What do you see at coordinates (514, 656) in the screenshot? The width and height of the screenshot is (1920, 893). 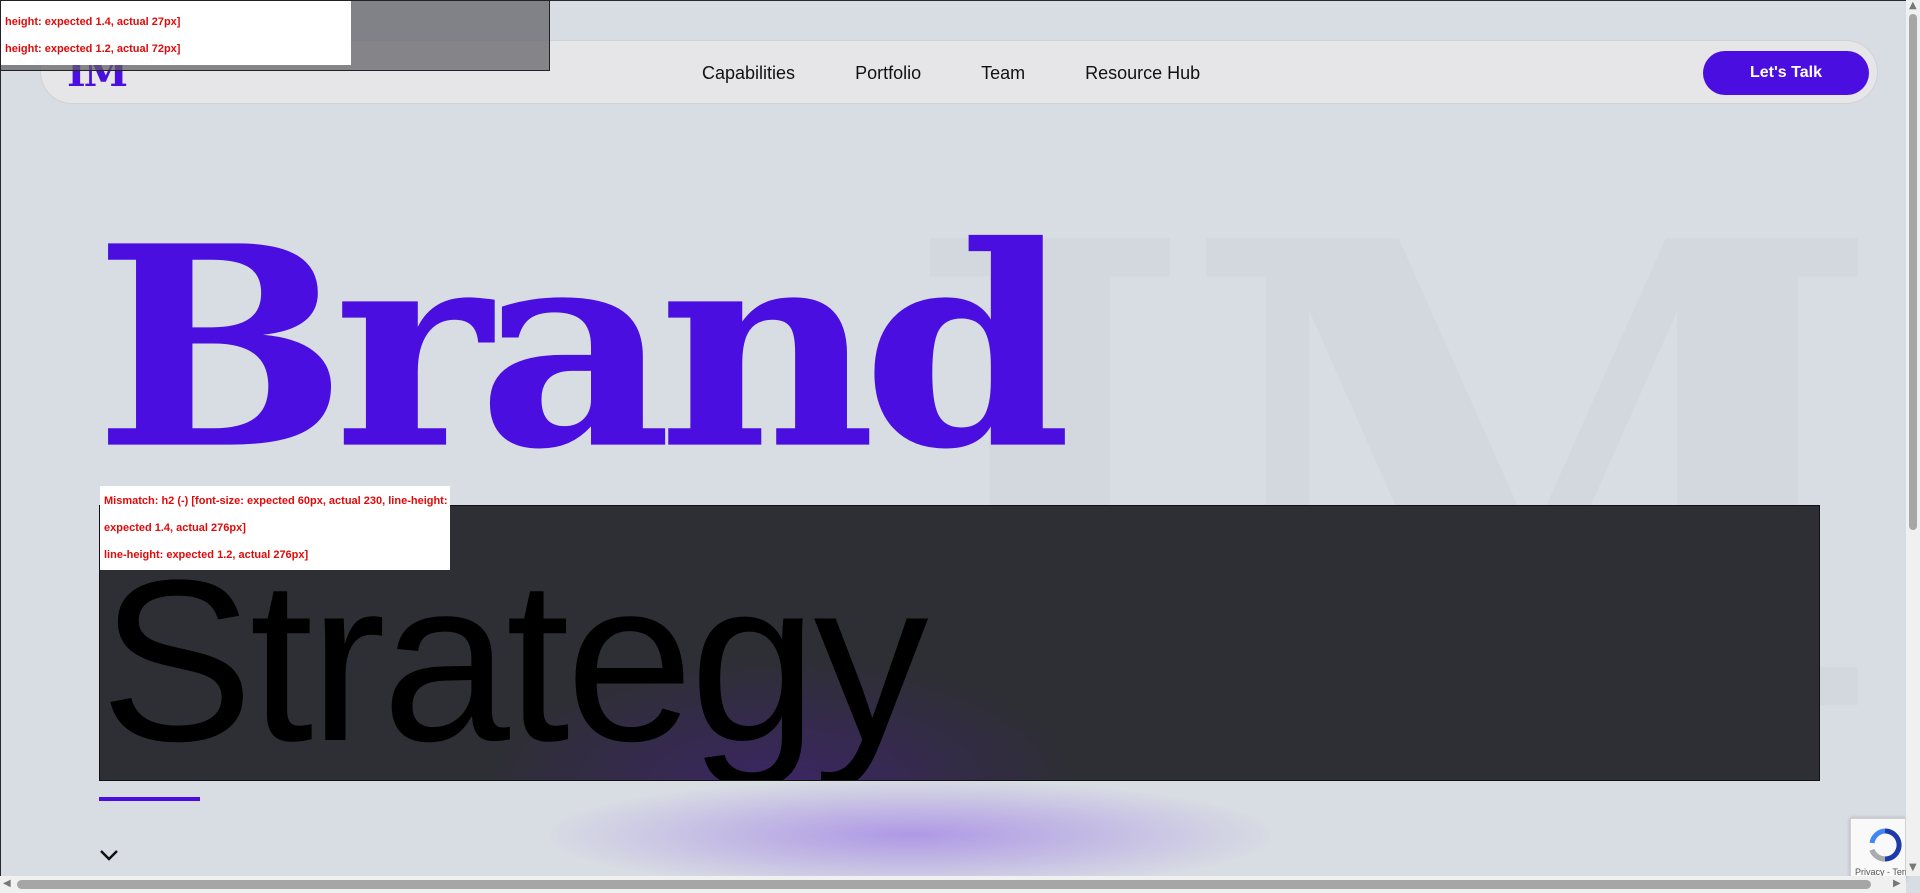 I see `hero-title-line2: Strategy` at bounding box center [514, 656].